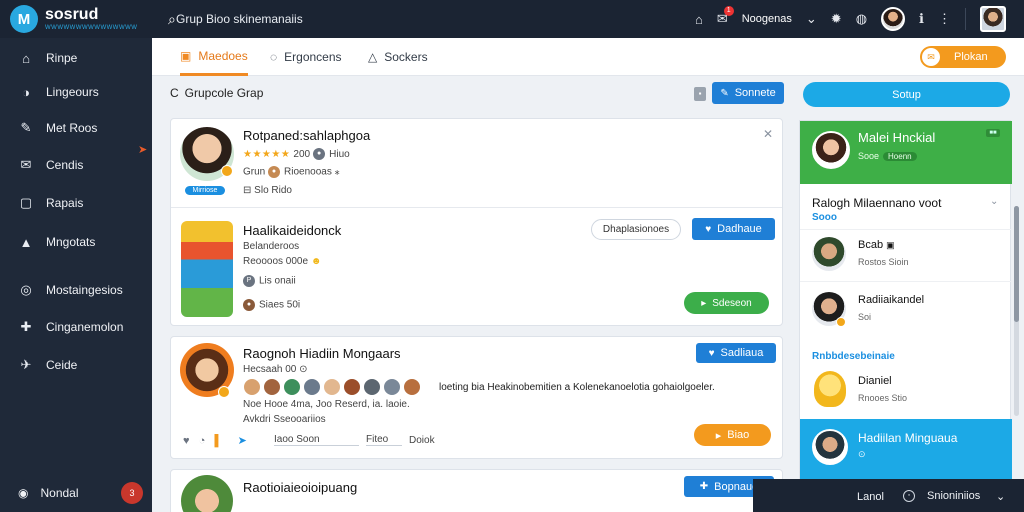  I want to click on arrow-icon: ▸, so click(718, 435).